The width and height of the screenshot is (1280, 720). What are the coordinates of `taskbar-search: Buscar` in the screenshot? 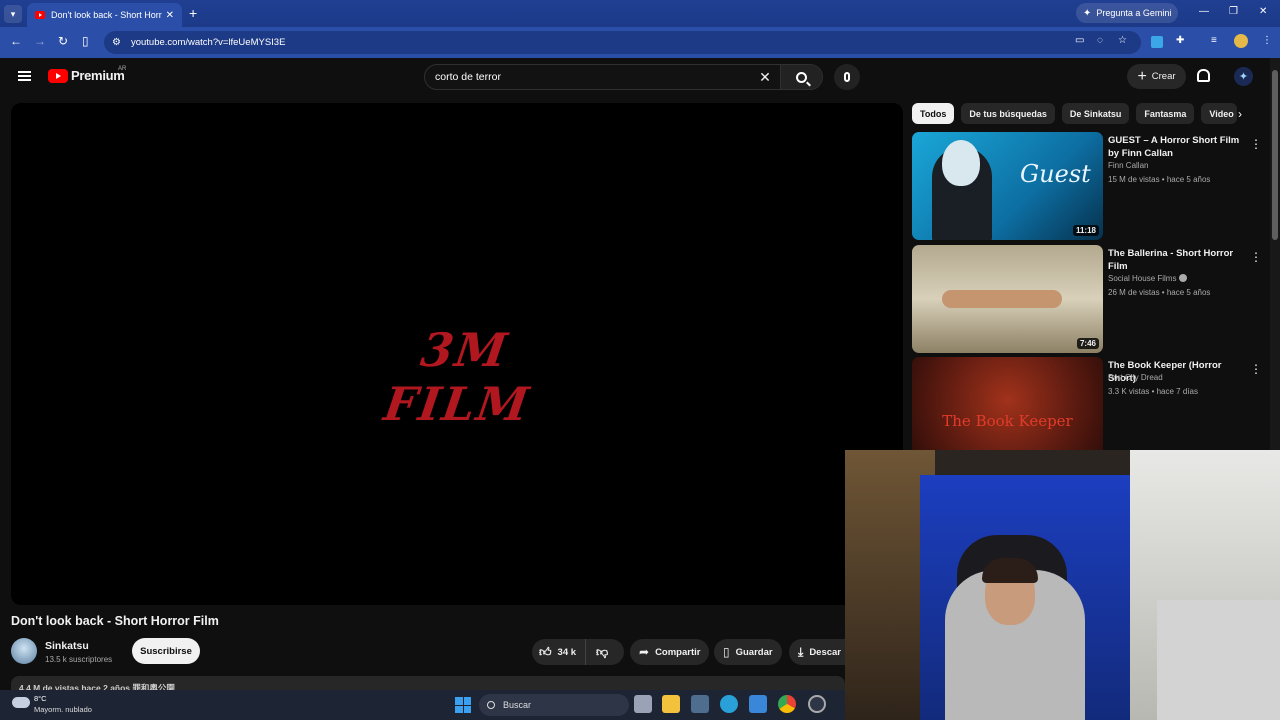 It's located at (554, 705).